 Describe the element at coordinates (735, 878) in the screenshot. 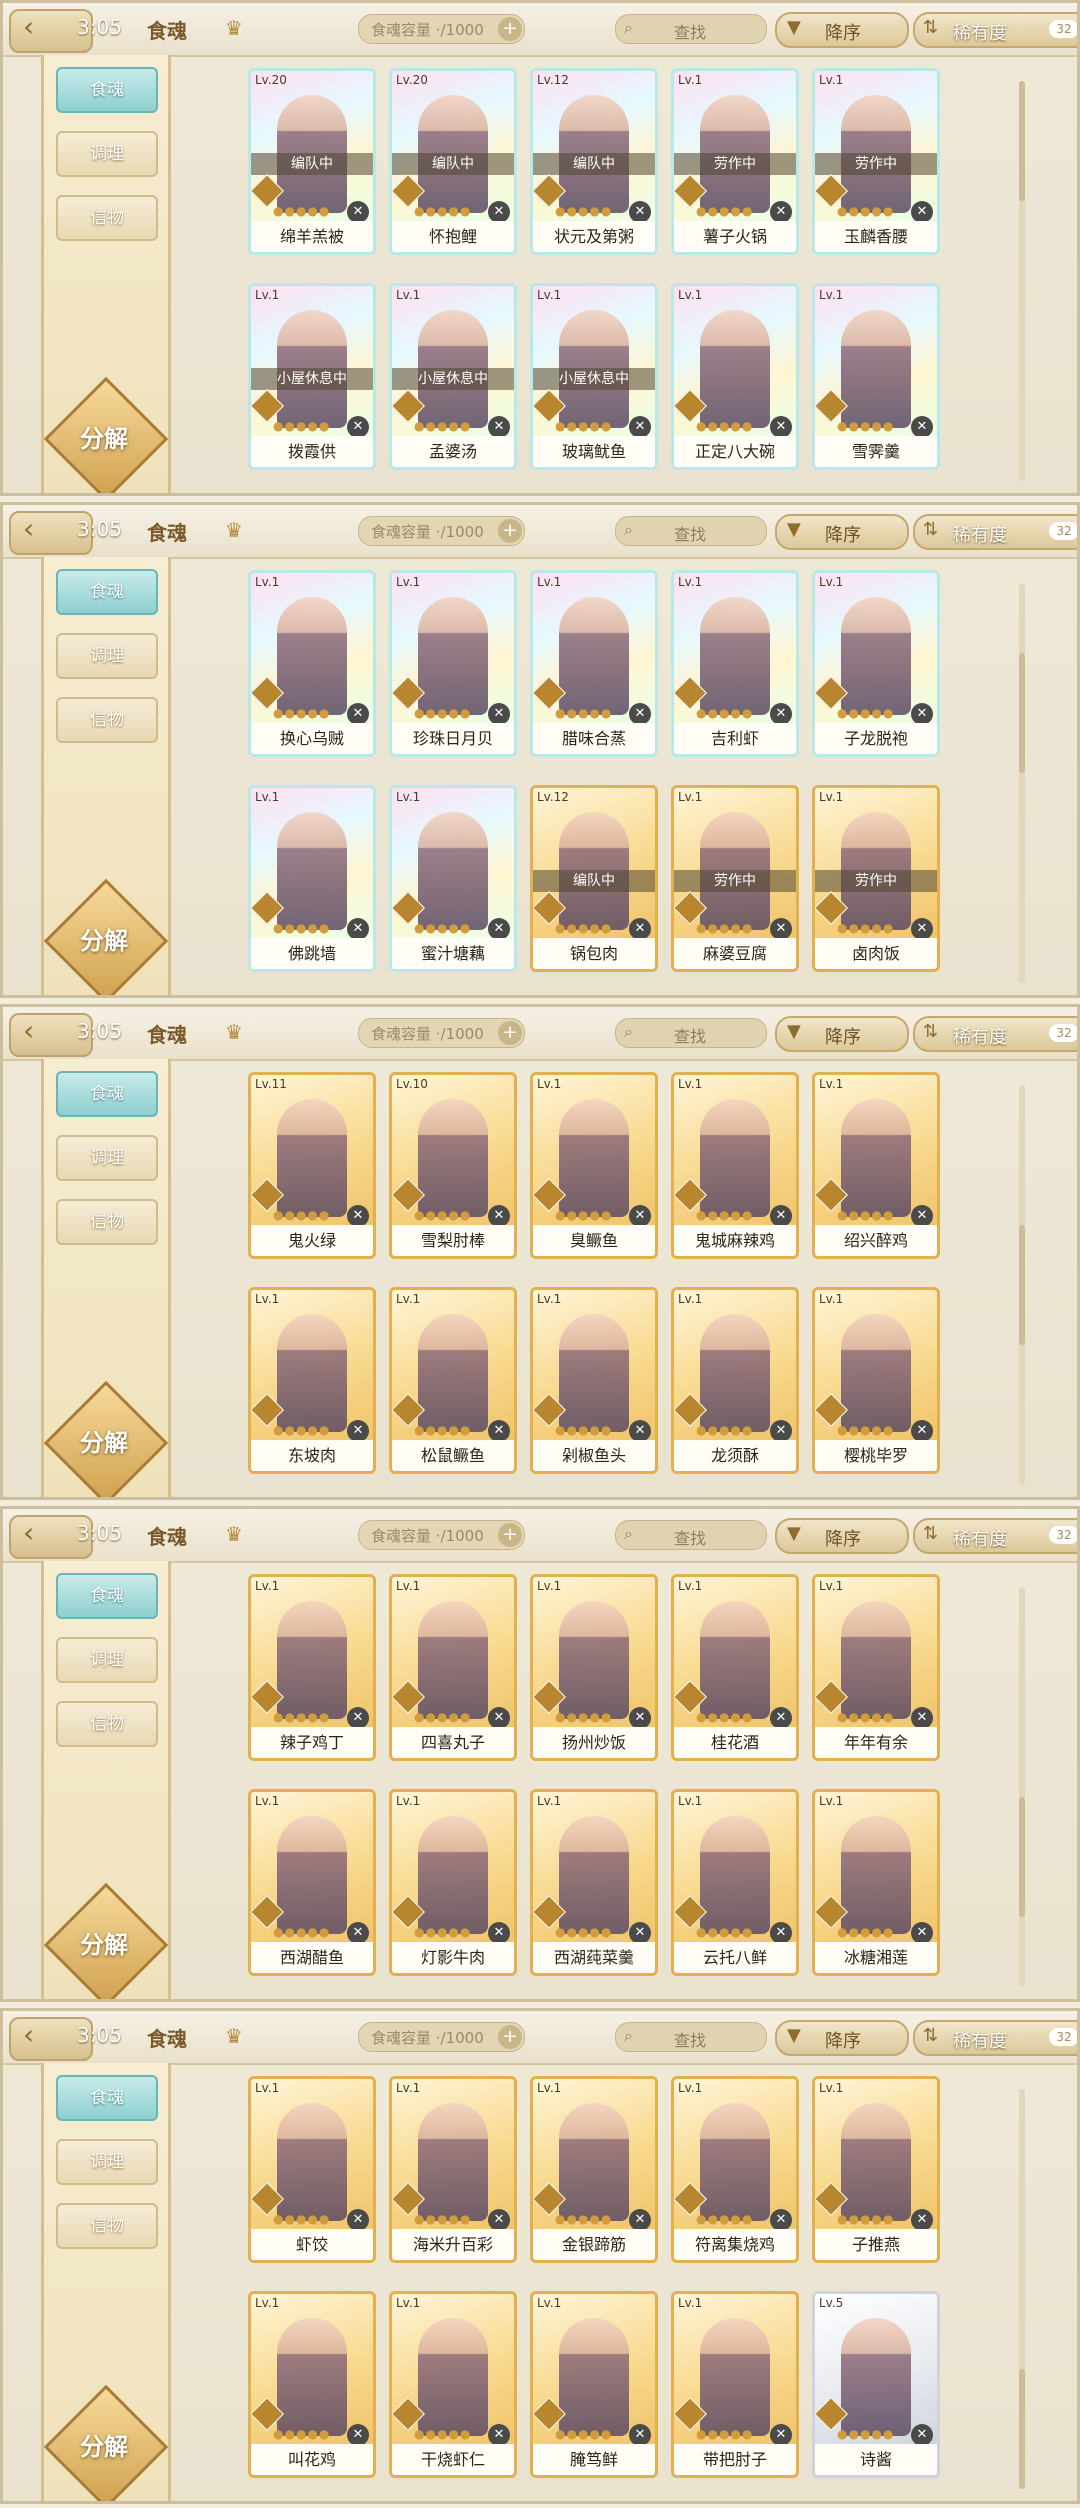

I see `foodsoul-card: Lv.1 劳作中 ●●●●● ✕ 麻婆豆腐` at that location.